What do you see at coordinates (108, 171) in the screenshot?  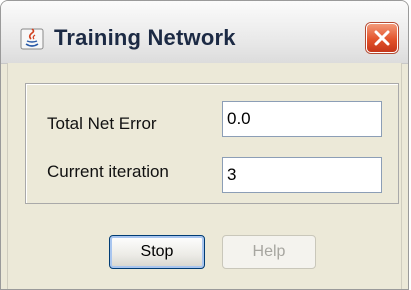 I see `current-iteration-label: Current iteration` at bounding box center [108, 171].